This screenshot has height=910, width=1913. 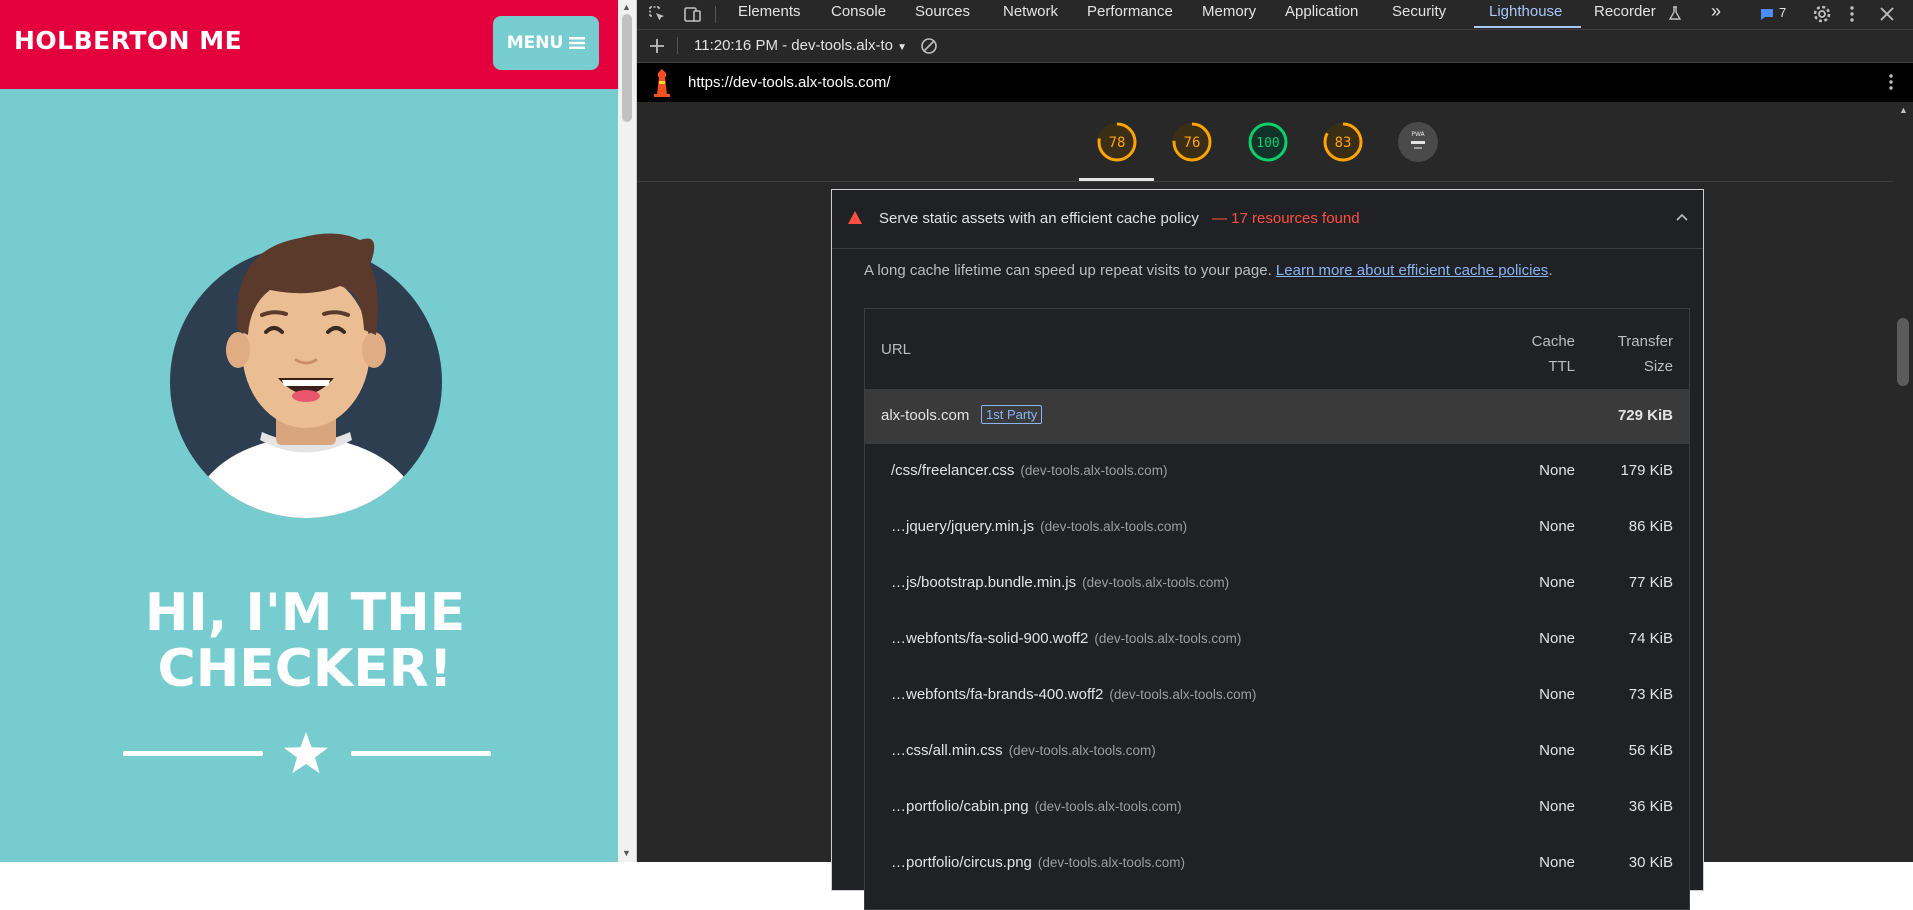 What do you see at coordinates (1550, 270) in the screenshot?
I see `audit-description-end: .` at bounding box center [1550, 270].